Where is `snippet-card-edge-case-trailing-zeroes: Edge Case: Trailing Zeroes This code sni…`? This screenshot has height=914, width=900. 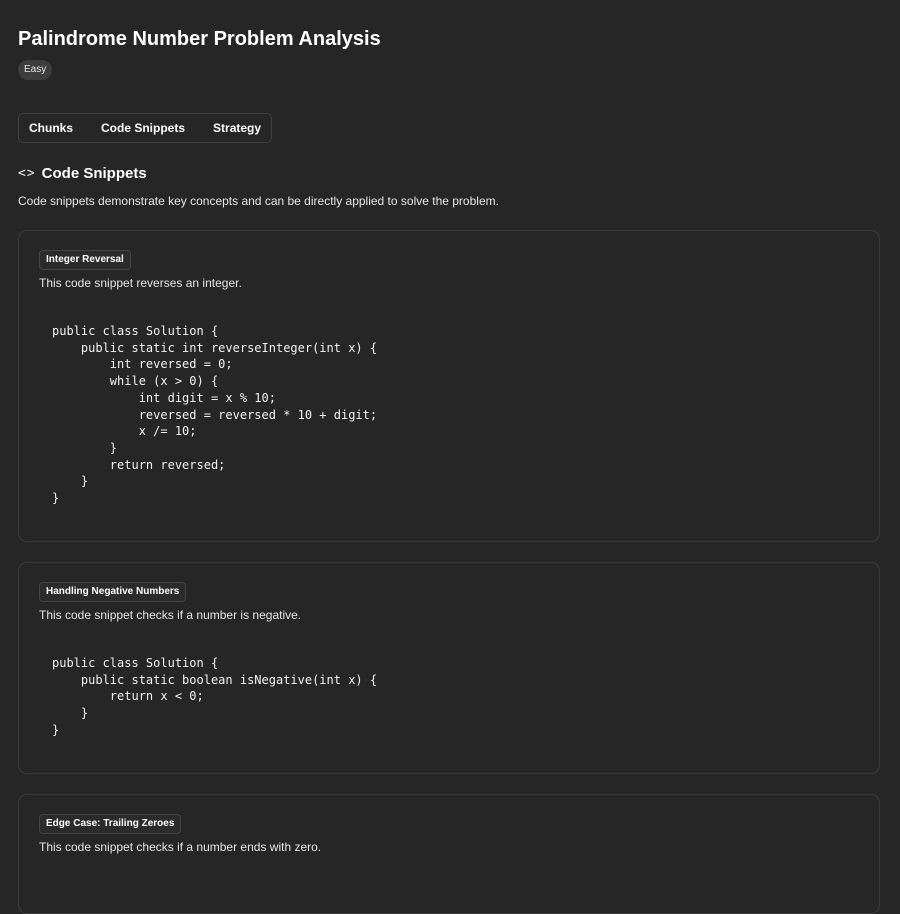
snippet-card-edge-case-trailing-zeroes: Edge Case: Trailing Zeroes This code sni… is located at coordinates (449, 854).